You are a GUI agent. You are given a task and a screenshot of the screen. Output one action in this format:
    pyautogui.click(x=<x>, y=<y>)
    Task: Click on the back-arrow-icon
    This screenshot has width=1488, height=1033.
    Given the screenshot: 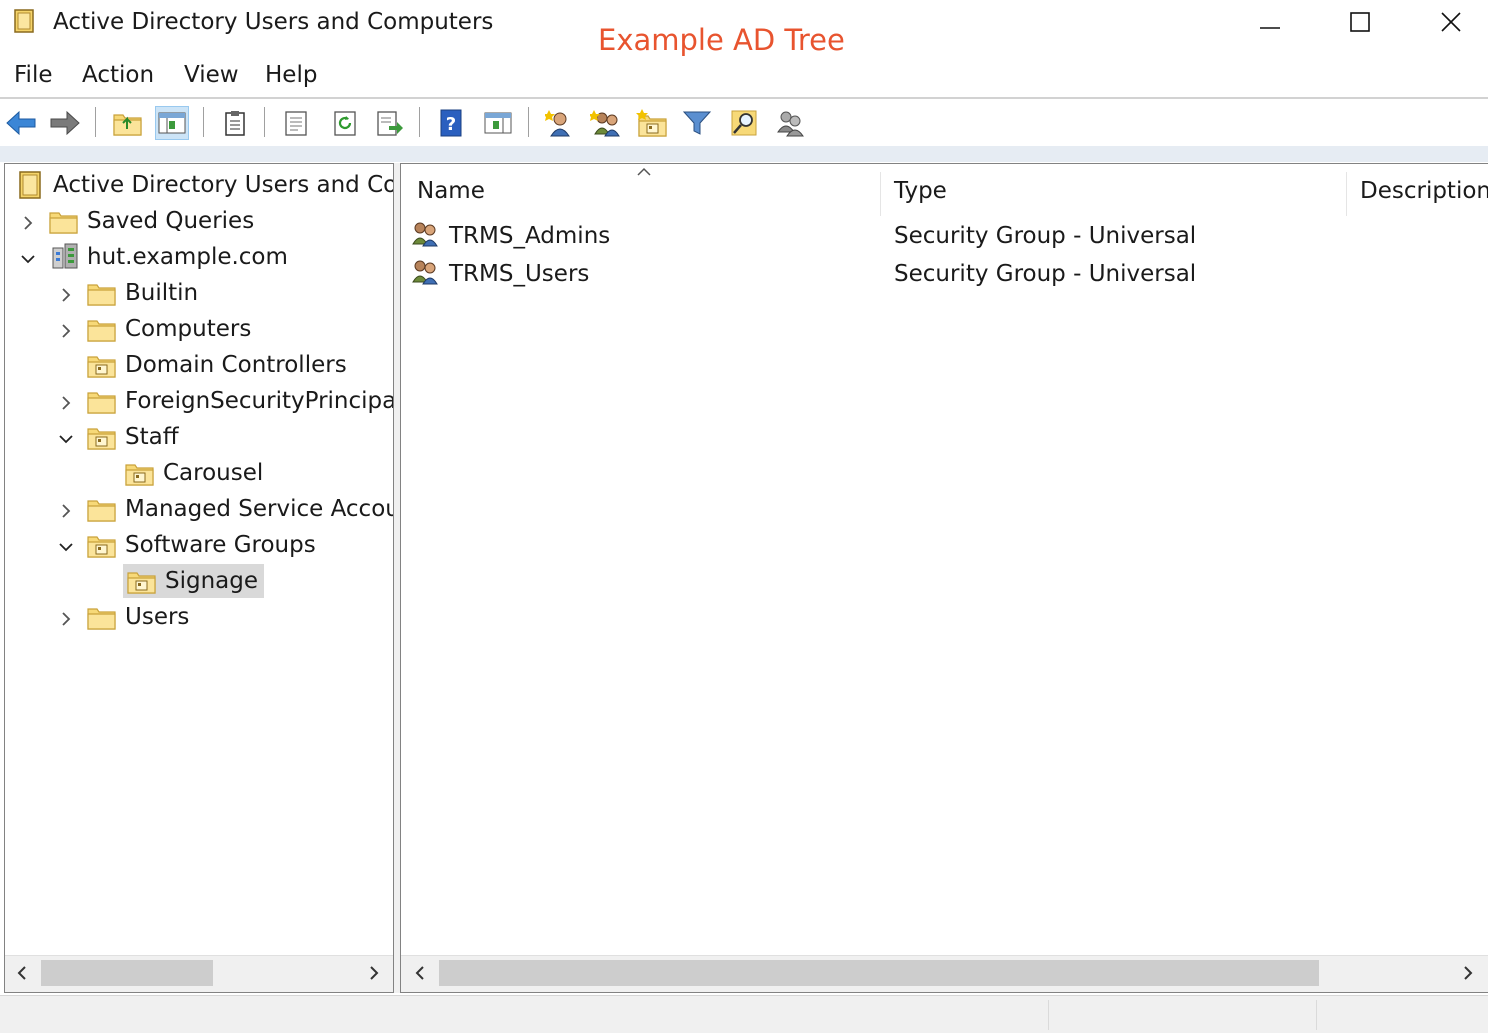 What is the action you would take?
    pyautogui.click(x=21, y=123)
    